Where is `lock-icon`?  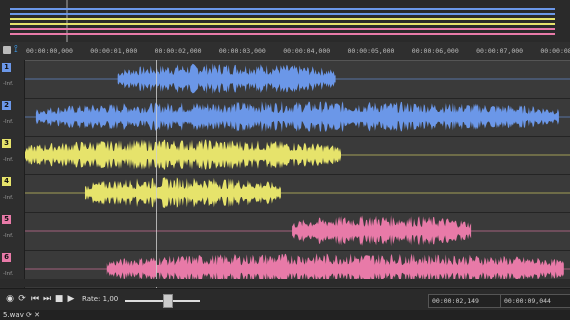
lock-icon is located at coordinates (7, 50).